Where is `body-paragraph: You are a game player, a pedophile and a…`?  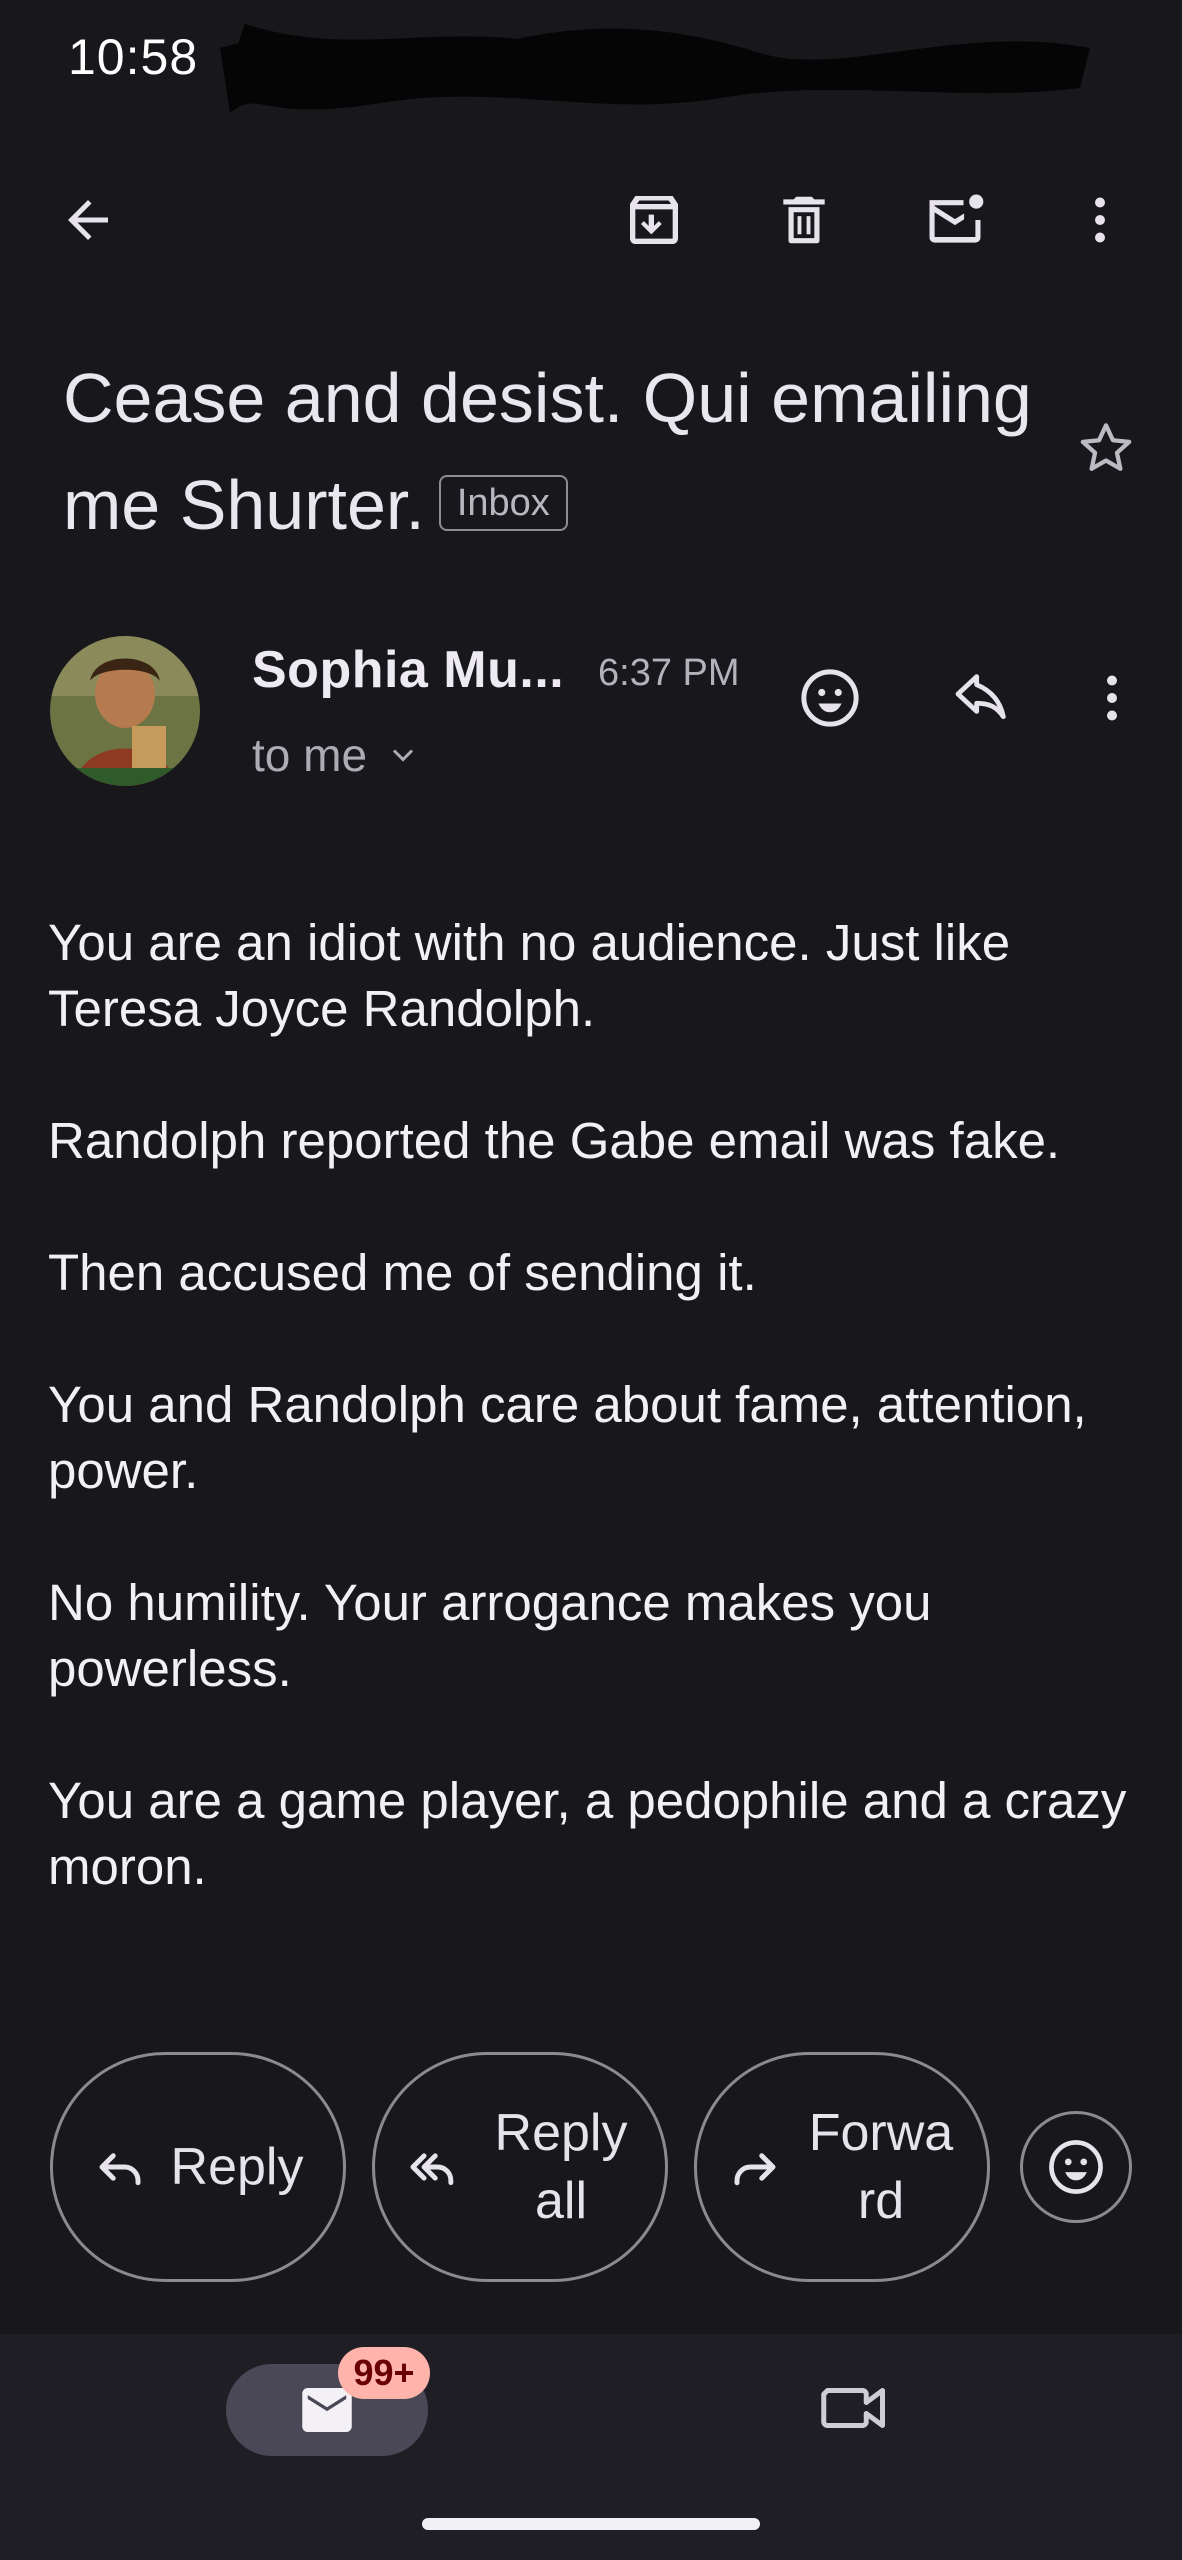 body-paragraph: You are a game player, a pedophile and a… is located at coordinates (587, 1833).